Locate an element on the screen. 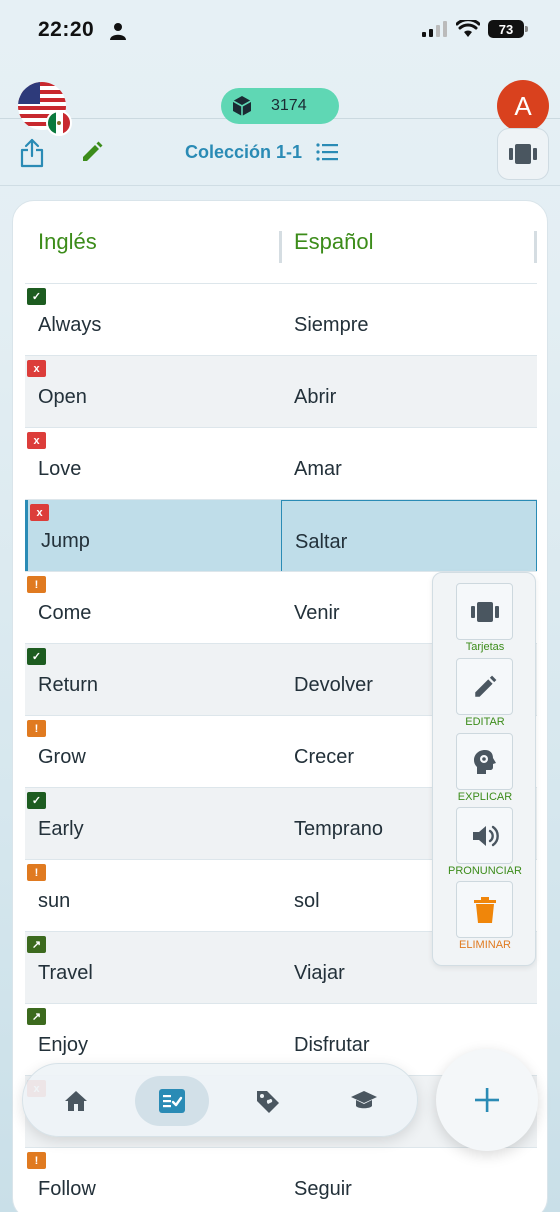 This screenshot has width=560, height=1212. spanish-word: Crecer is located at coordinates (324, 757).